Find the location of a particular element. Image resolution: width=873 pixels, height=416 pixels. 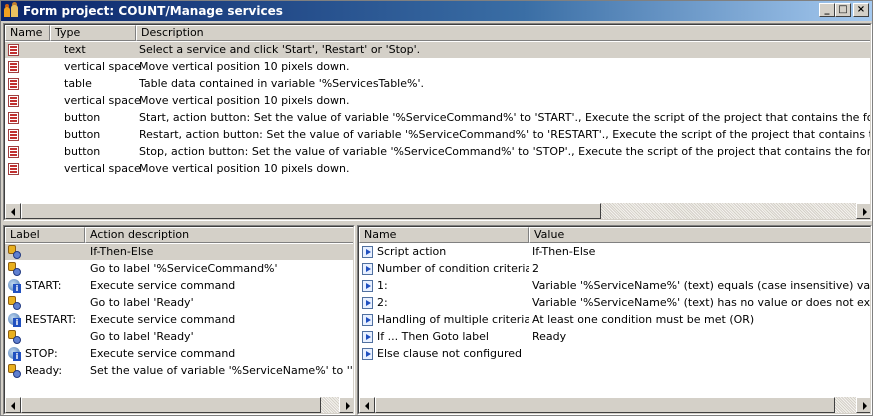

property-row: If ... Then Goto label Ready is located at coordinates (614, 337).